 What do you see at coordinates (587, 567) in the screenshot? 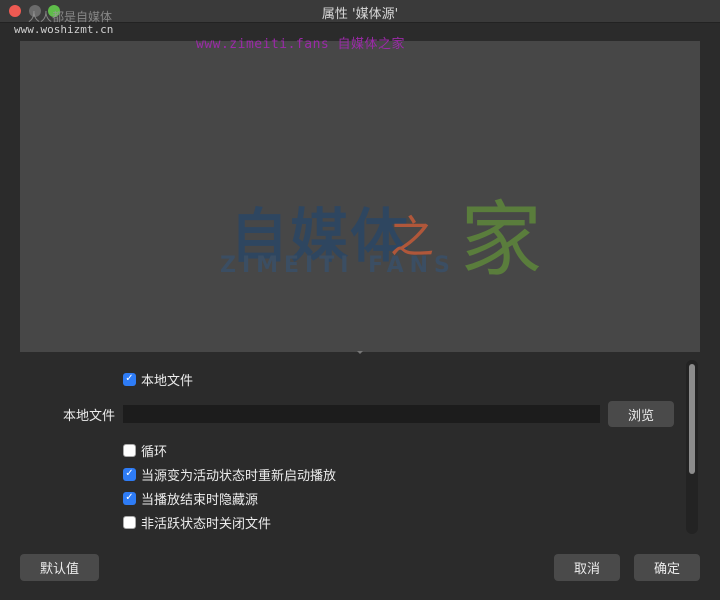
I see `cancel-button: 取消` at bounding box center [587, 567].